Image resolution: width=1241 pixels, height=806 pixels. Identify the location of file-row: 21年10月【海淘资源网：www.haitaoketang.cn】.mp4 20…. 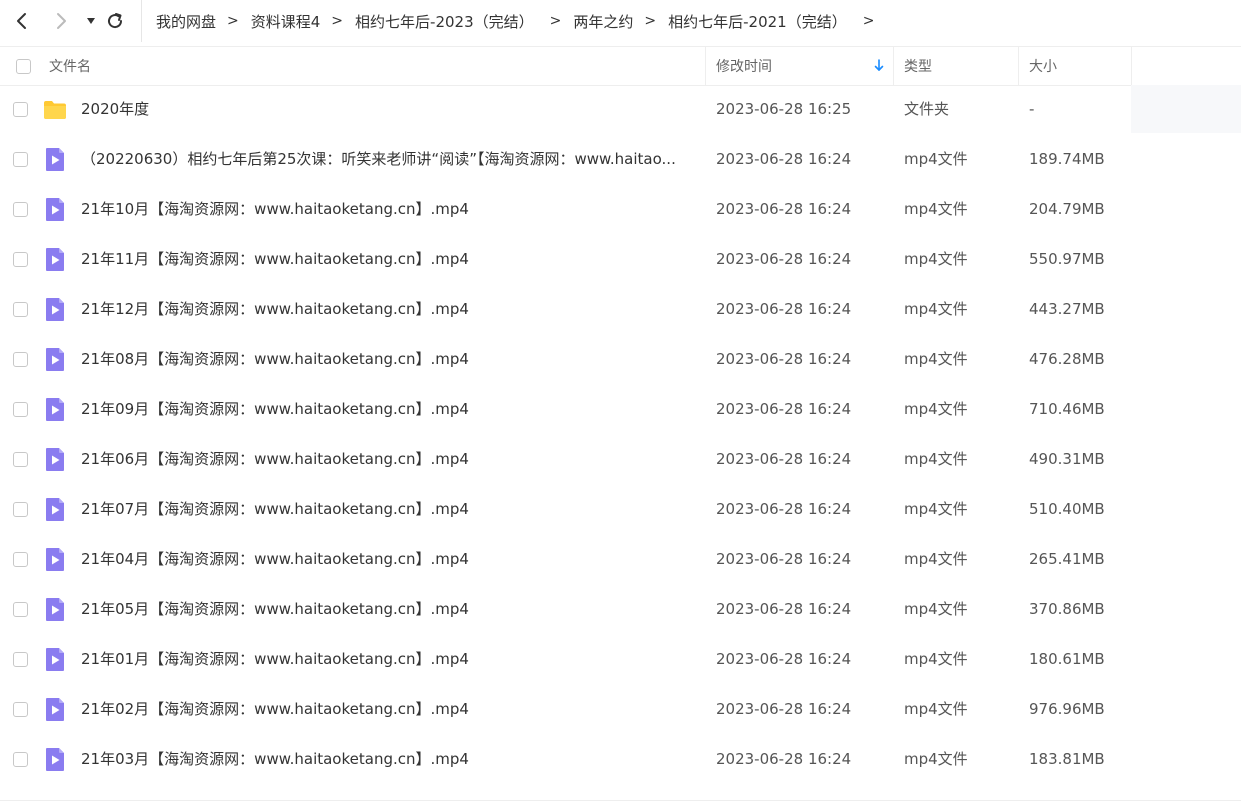
(620, 210).